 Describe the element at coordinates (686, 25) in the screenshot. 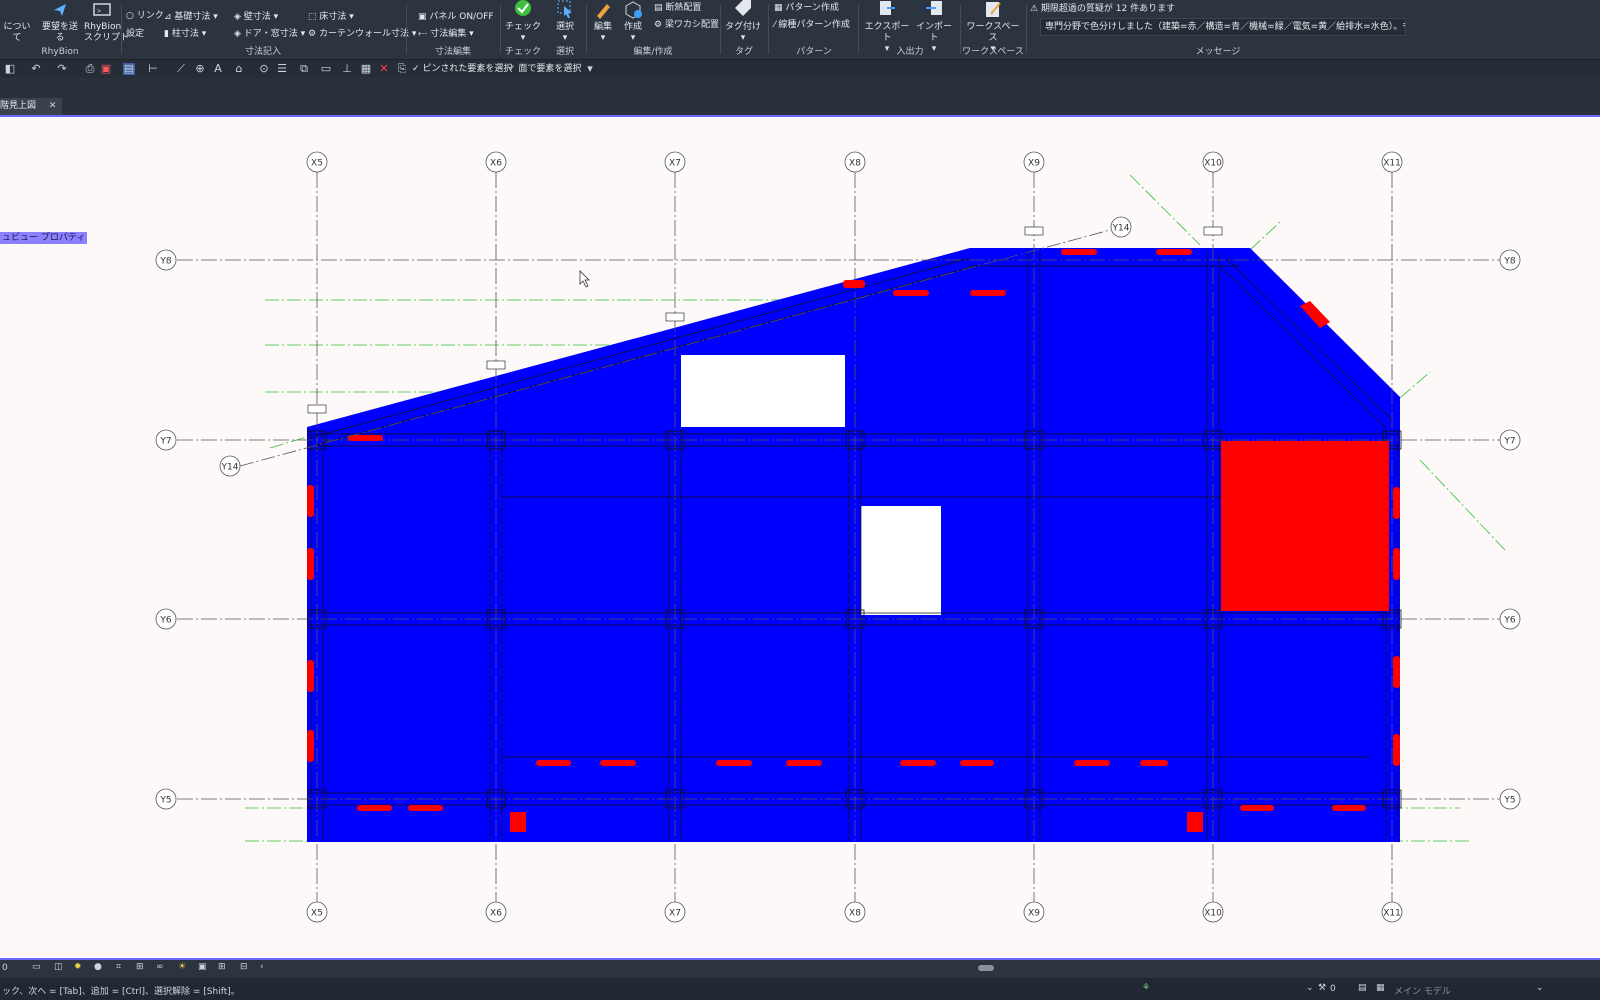

I see `beam-button: ⚙ 梁ワカシ配置` at that location.